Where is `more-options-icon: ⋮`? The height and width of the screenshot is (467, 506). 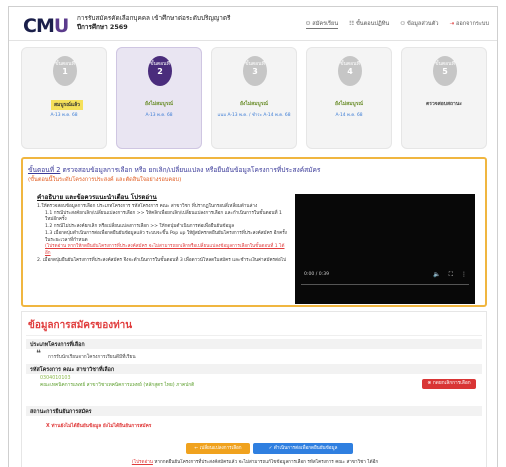
more-options-icon: ⋮ is located at coordinates (464, 275).